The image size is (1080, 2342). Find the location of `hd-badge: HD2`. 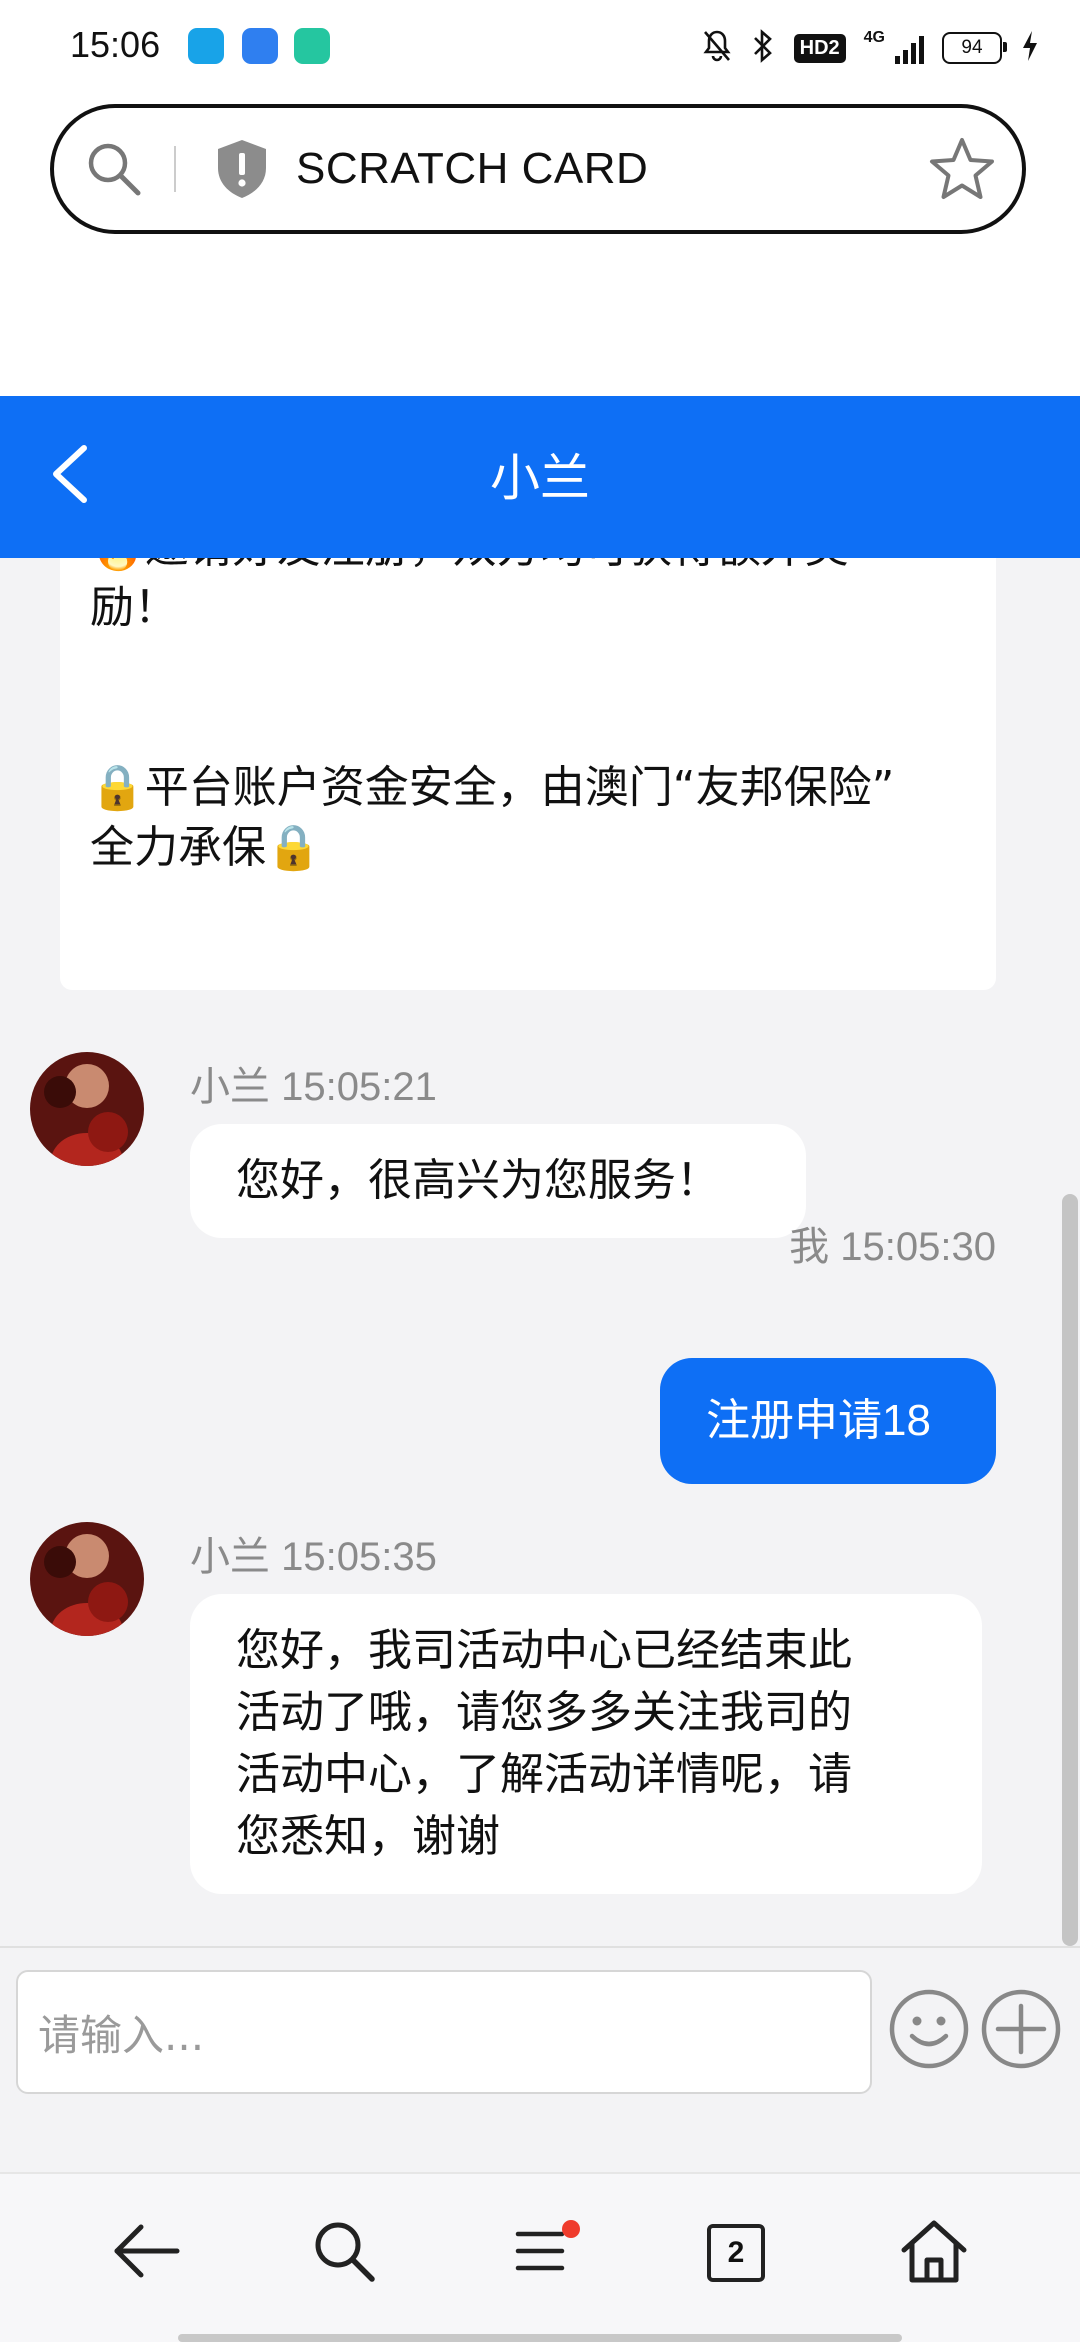

hd-badge: HD2 is located at coordinates (819, 48).